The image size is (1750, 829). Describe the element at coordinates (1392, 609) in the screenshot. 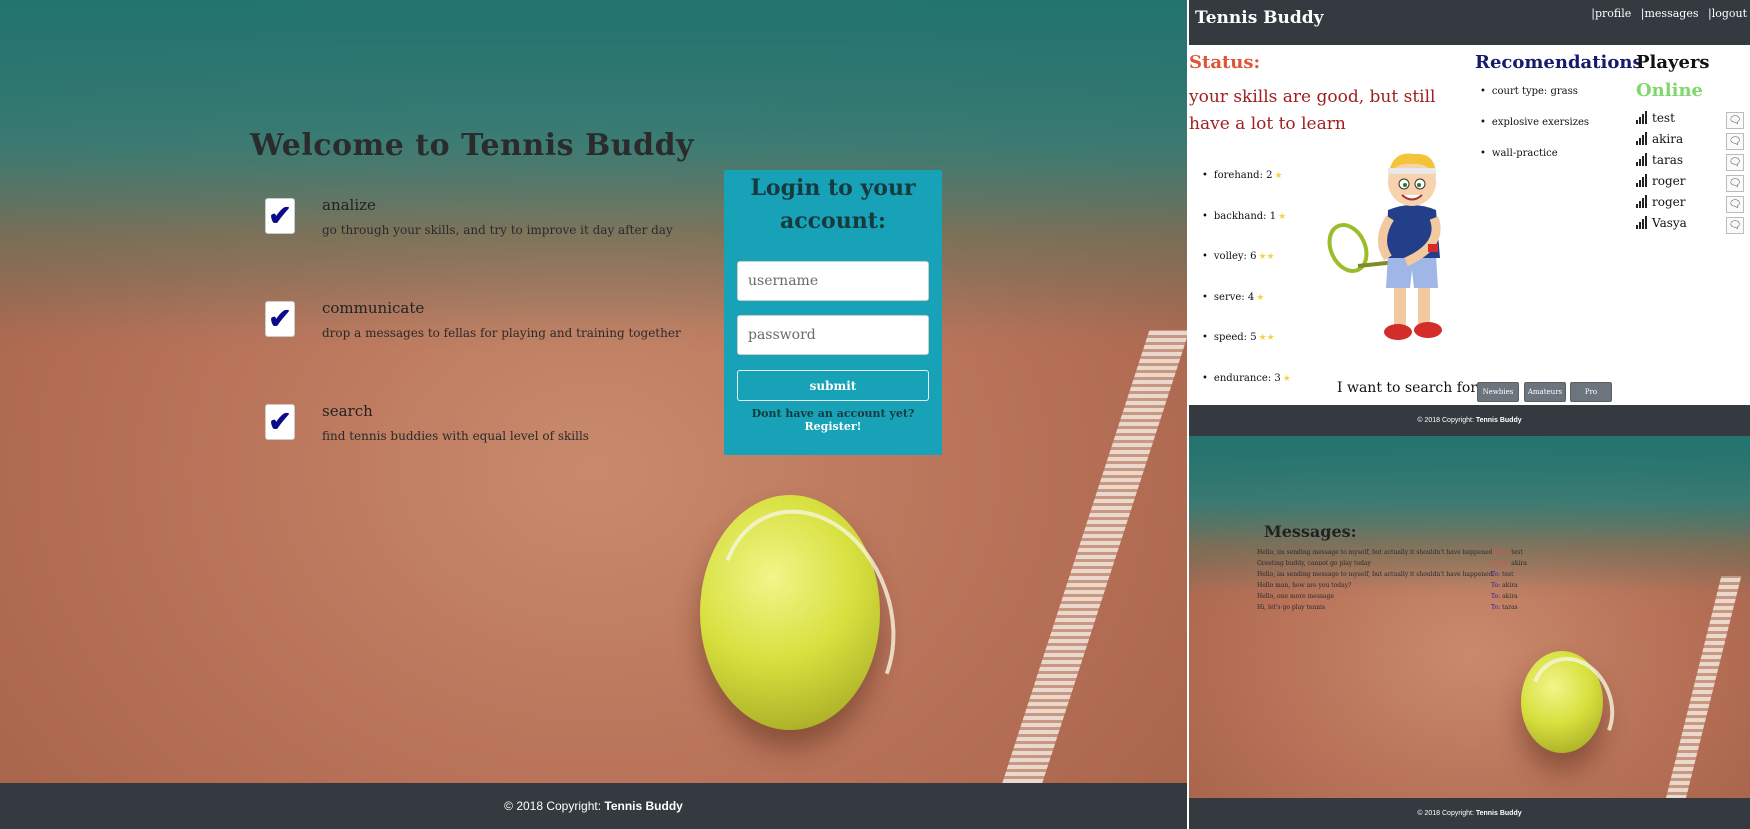

I see `message-item: Hi, let's go play tennis To: taras` at that location.